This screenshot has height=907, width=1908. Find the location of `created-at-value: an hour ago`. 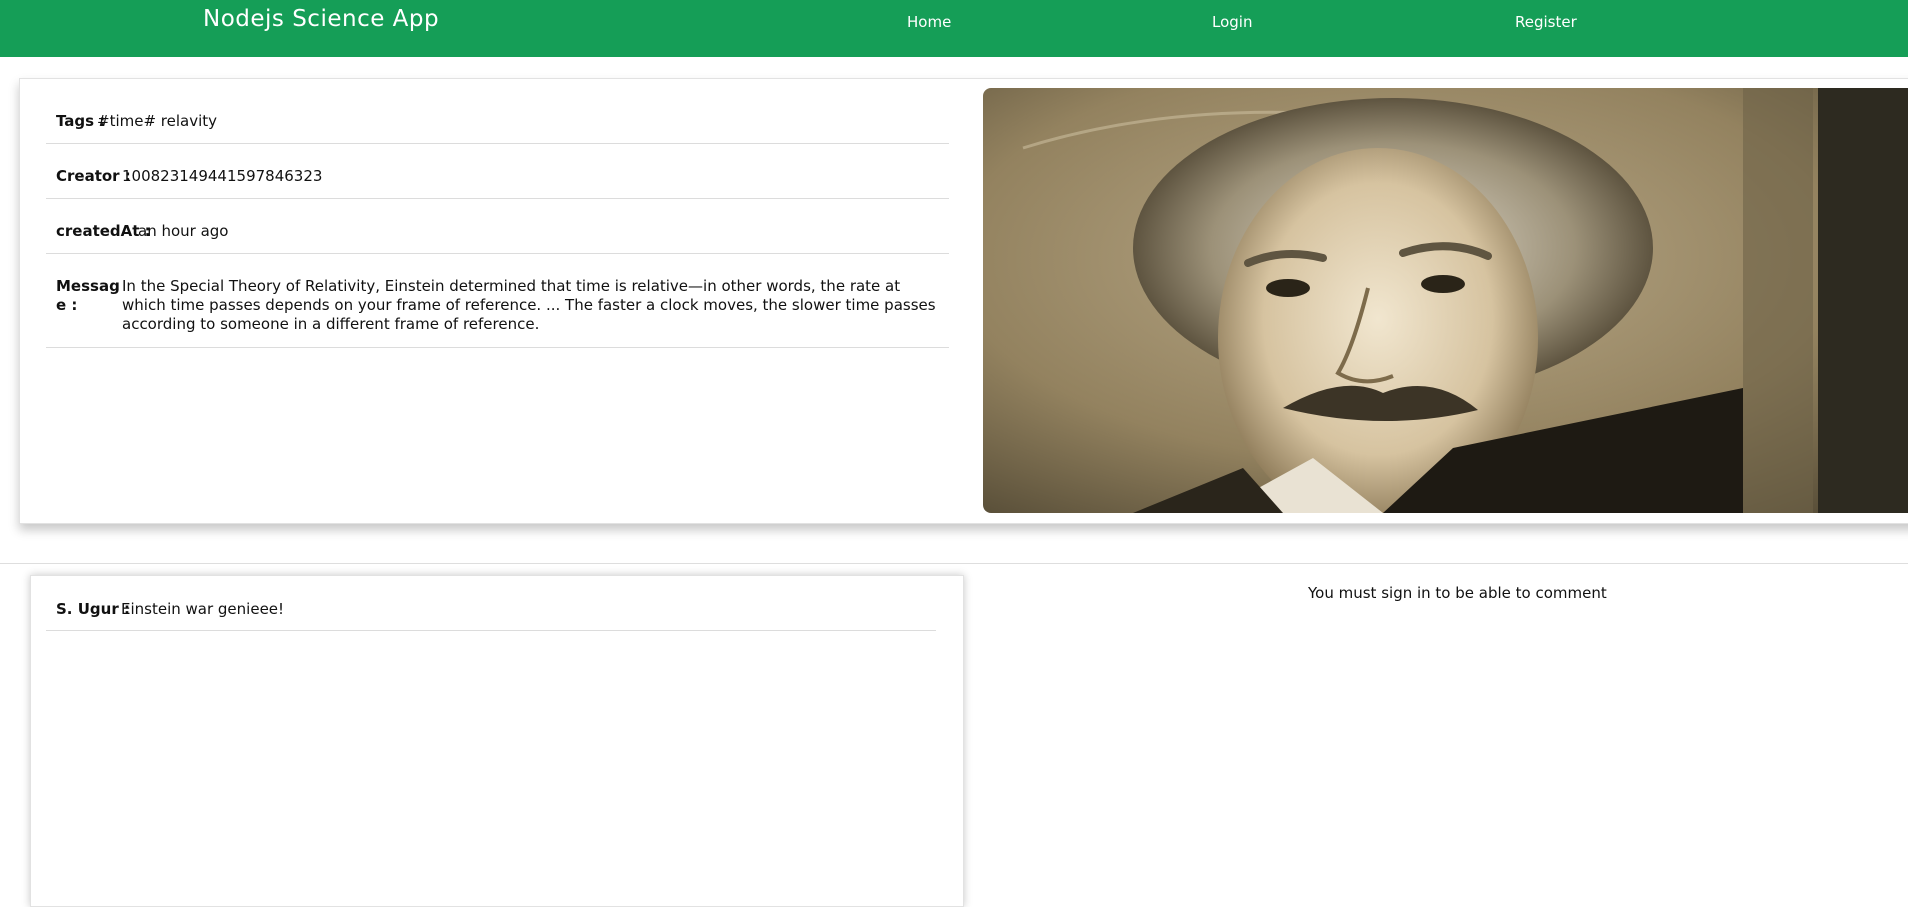

created-at-value: an hour ago is located at coordinates (183, 231).